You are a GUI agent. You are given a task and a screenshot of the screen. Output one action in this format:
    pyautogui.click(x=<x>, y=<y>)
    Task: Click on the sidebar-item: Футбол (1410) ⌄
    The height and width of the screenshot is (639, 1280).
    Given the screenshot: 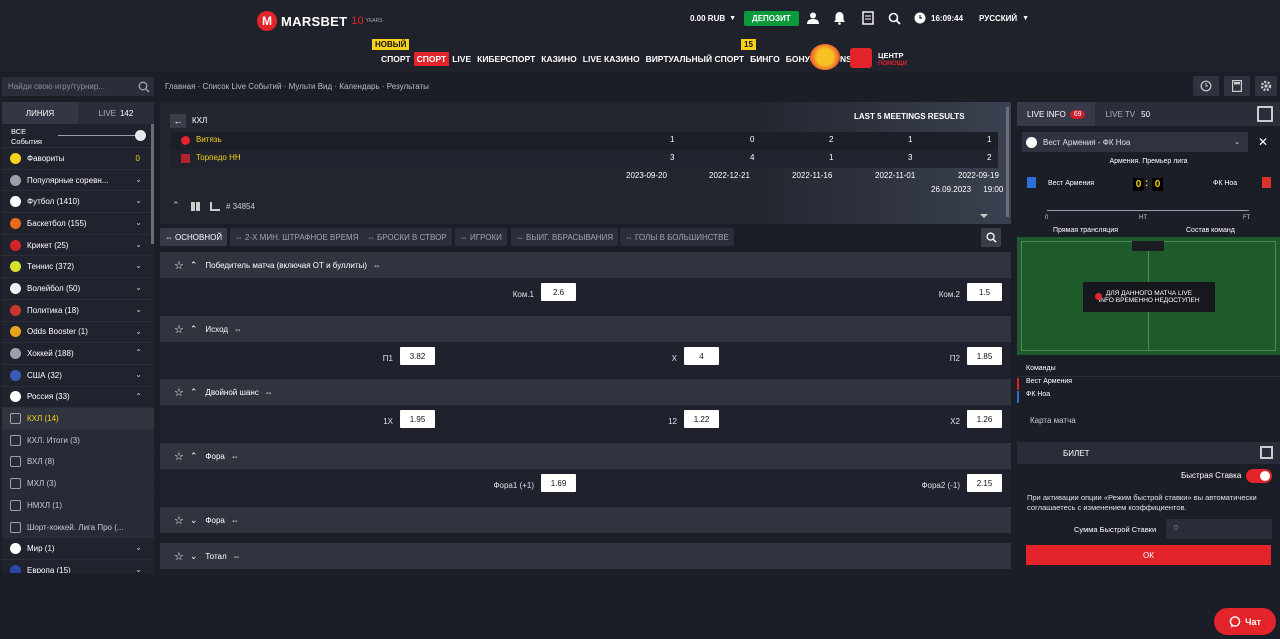 What is the action you would take?
    pyautogui.click(x=78, y=202)
    